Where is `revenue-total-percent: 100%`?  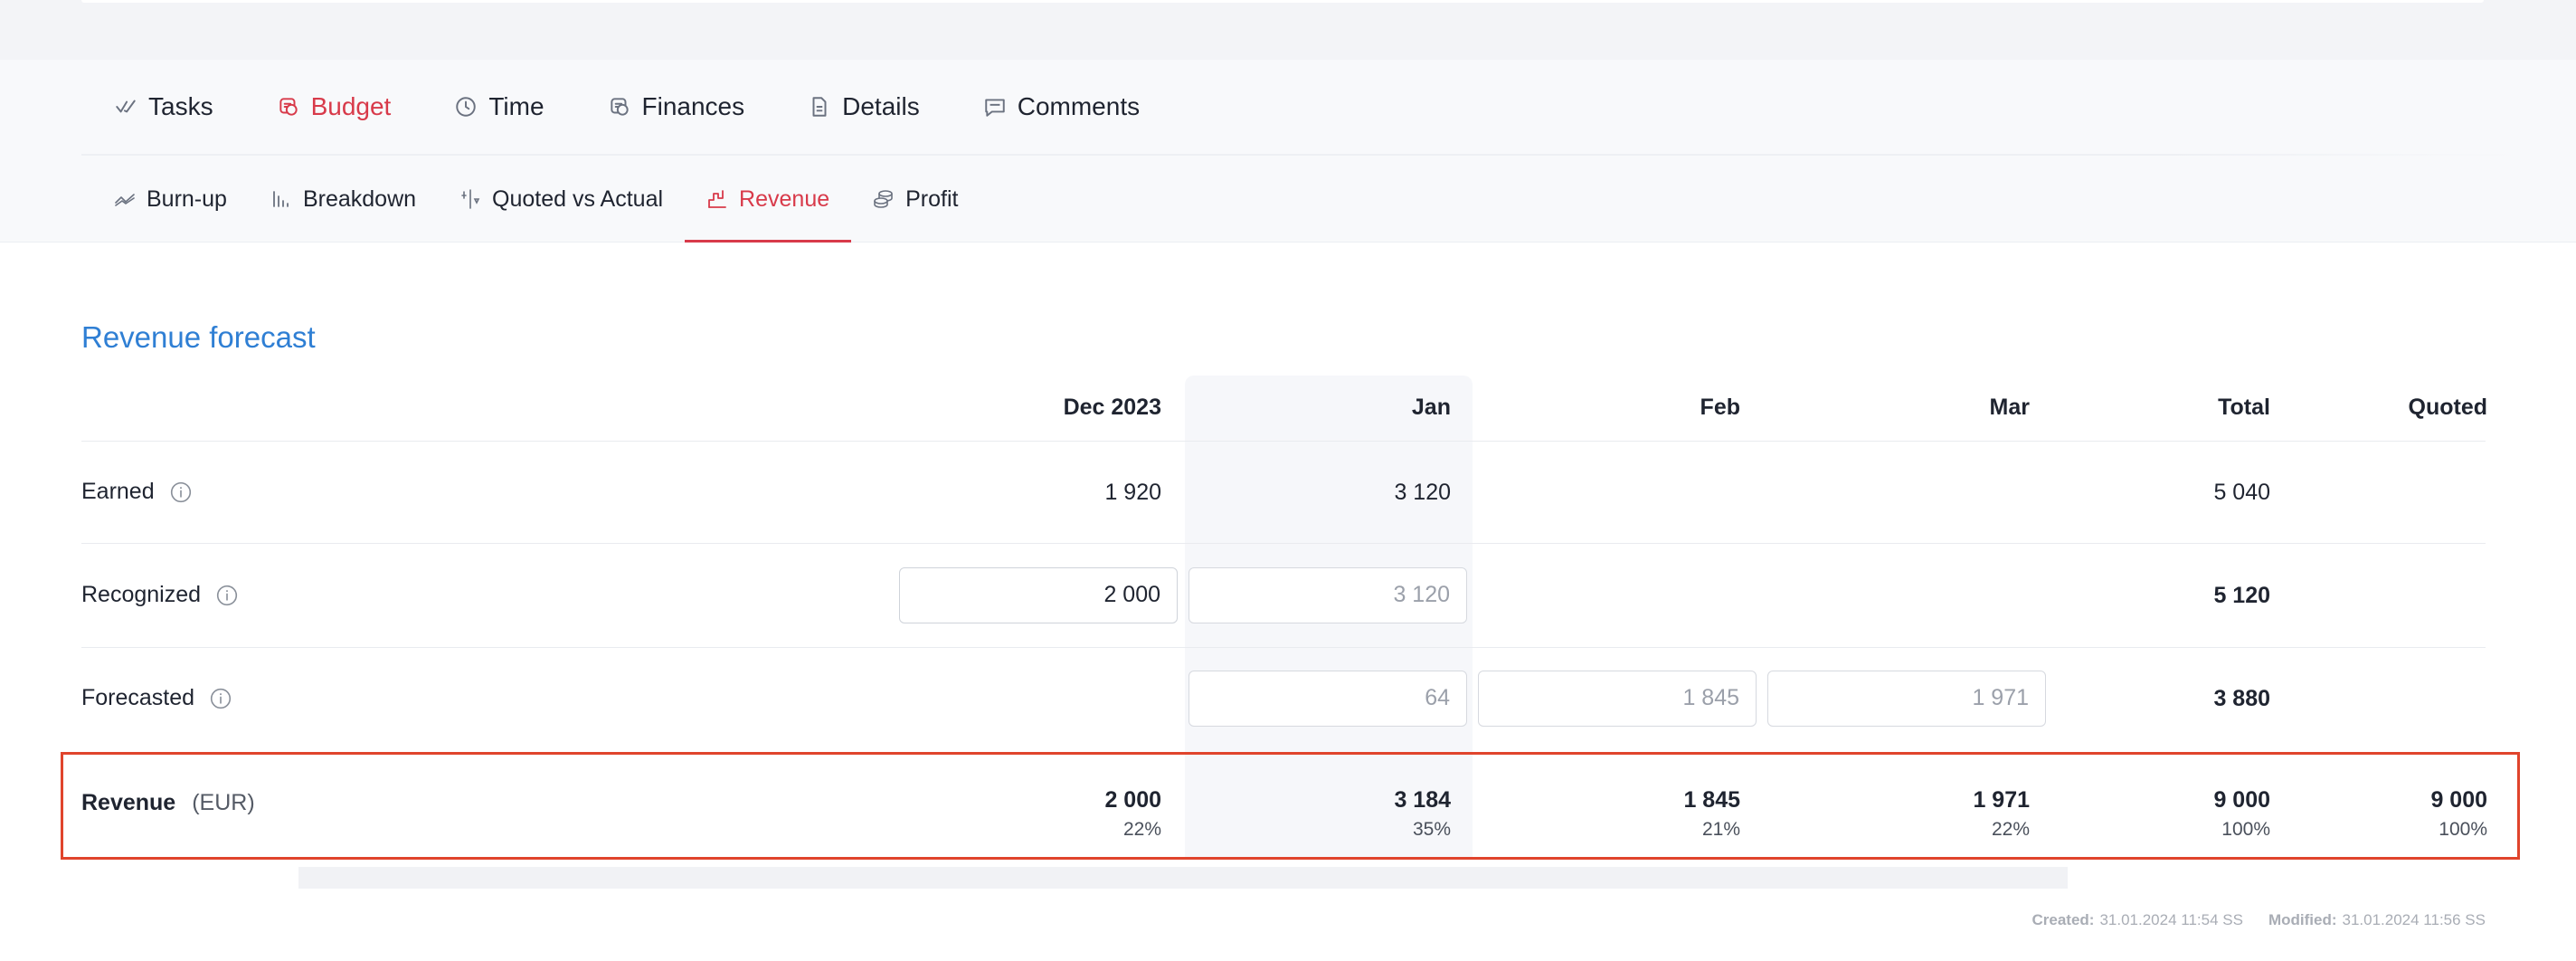 revenue-total-percent: 100% is located at coordinates (2246, 829).